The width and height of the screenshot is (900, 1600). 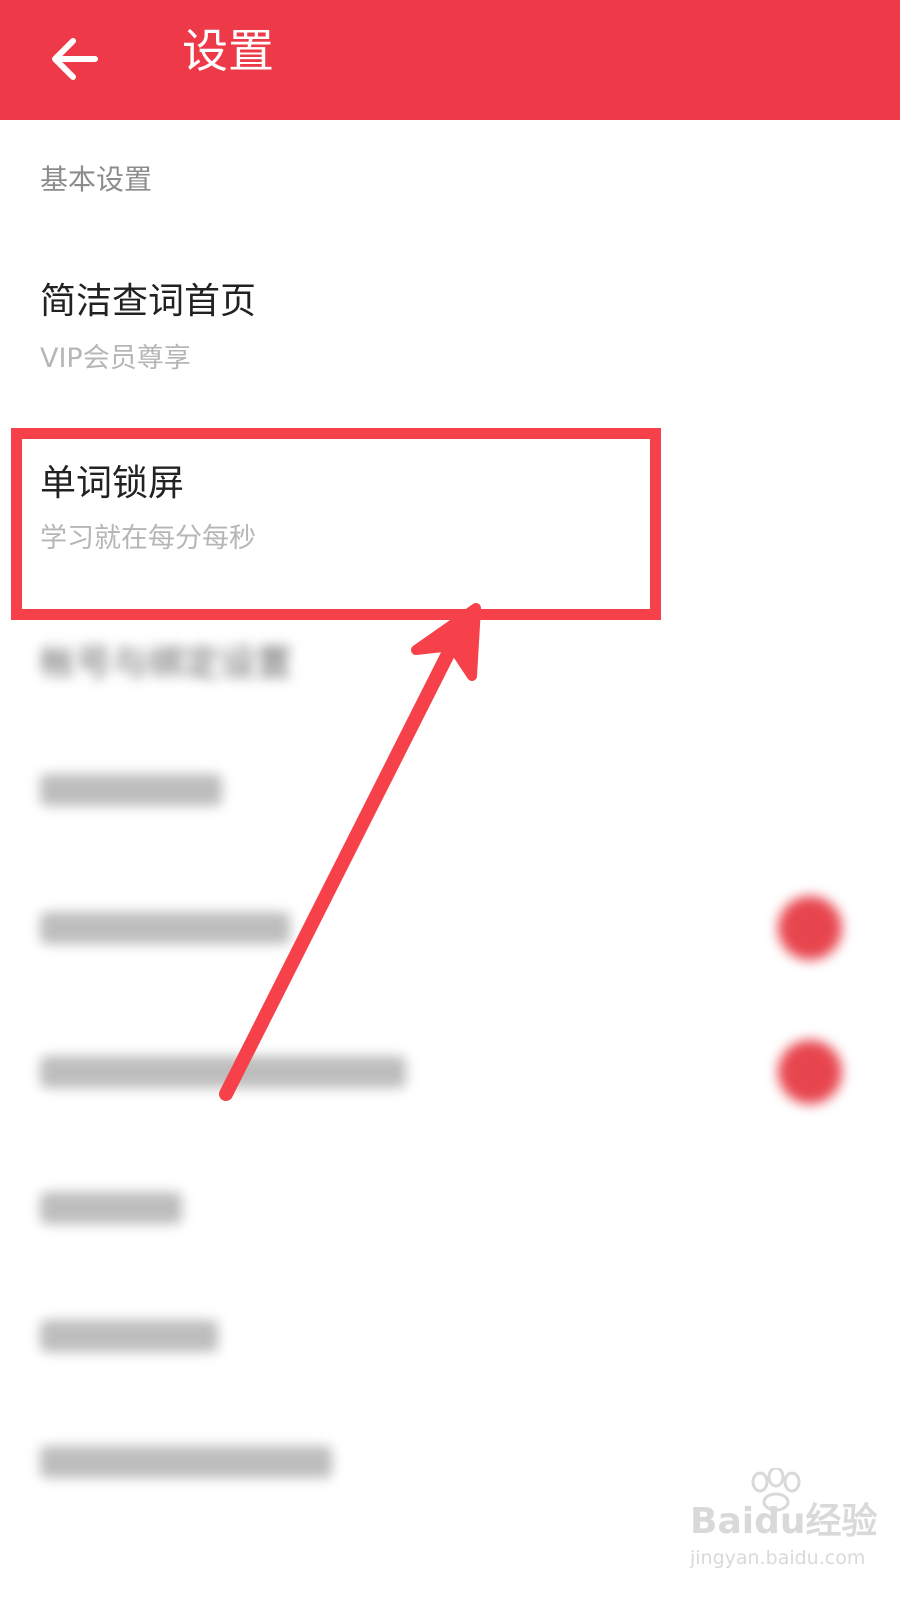 What do you see at coordinates (841, 1521) in the screenshot?
I see `watermark-cn: 经验` at bounding box center [841, 1521].